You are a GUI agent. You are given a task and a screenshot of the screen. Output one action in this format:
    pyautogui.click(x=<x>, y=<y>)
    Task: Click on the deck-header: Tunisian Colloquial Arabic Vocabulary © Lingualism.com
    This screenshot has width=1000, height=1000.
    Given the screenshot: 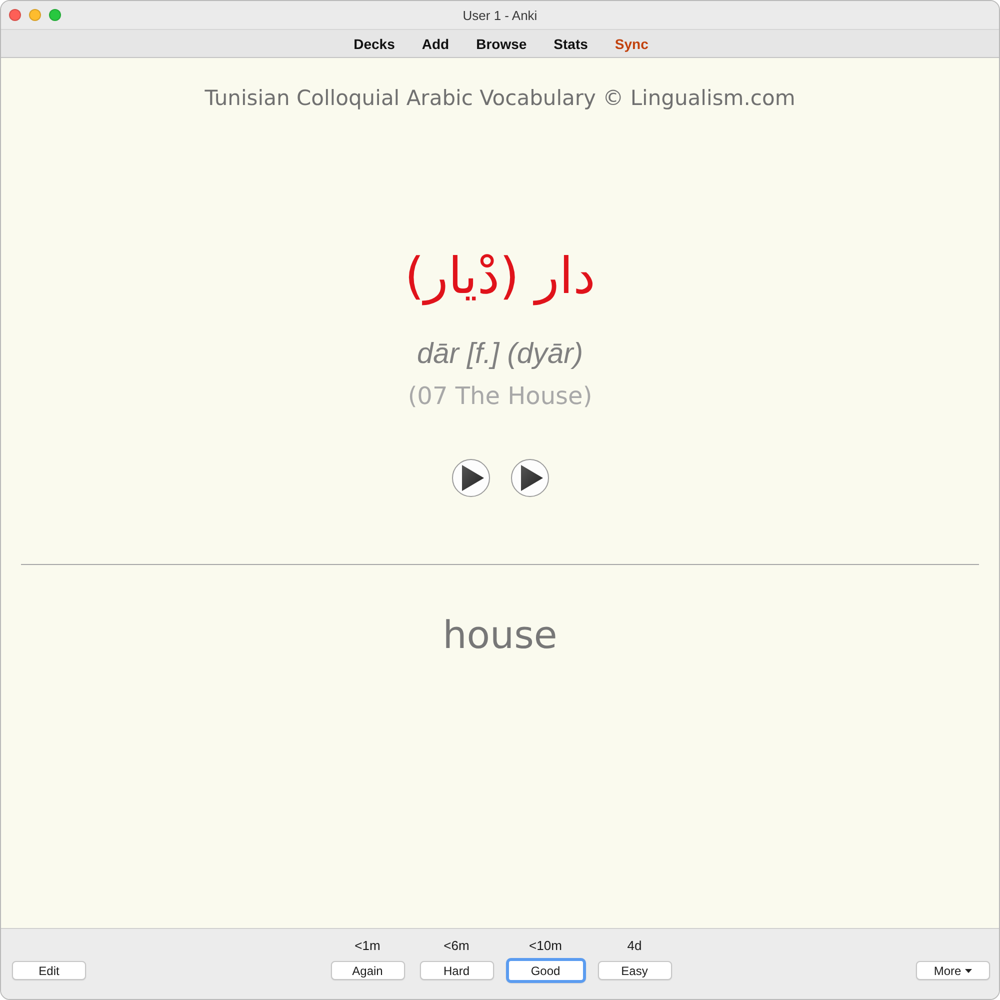 What is the action you would take?
    pyautogui.click(x=500, y=98)
    